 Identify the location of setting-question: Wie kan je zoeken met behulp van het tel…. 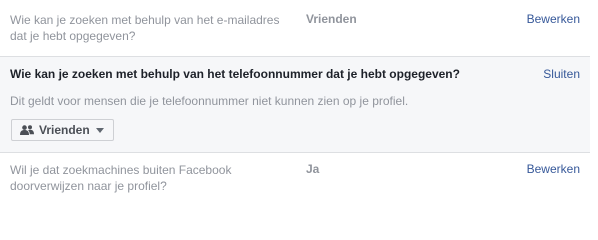
(235, 74).